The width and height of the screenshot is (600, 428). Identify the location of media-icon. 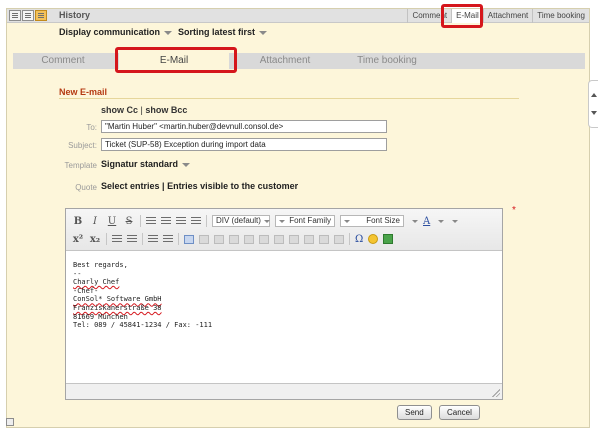
(388, 239).